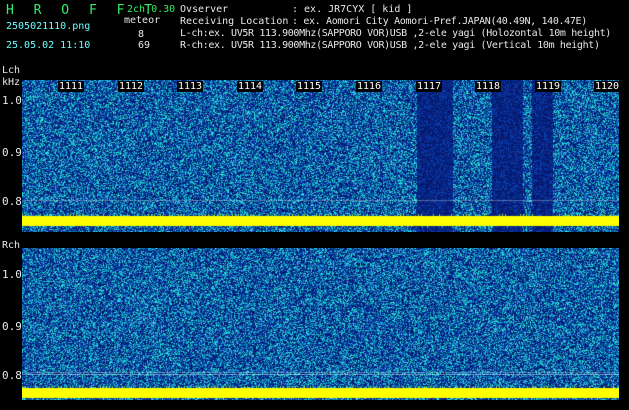  I want to click on lch-count: 8, so click(141, 34).